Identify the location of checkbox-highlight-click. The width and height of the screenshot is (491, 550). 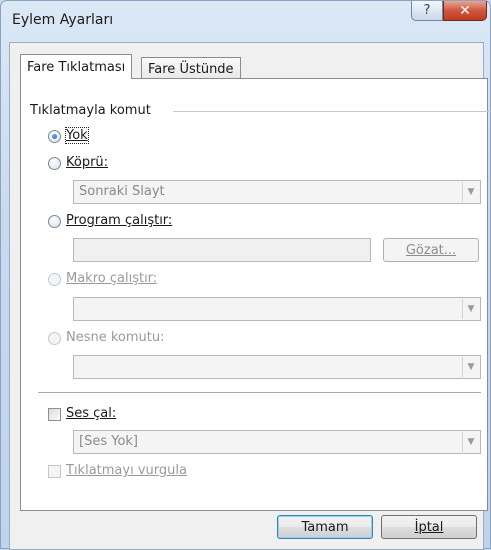
(54, 471).